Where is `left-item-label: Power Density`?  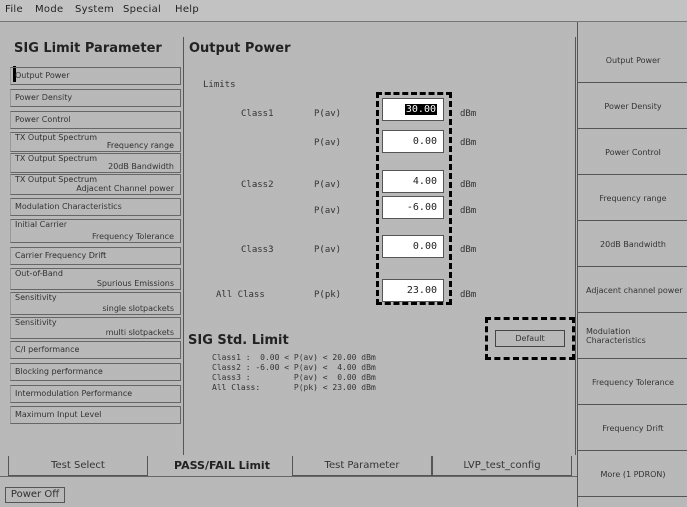 left-item-label: Power Density is located at coordinates (44, 97).